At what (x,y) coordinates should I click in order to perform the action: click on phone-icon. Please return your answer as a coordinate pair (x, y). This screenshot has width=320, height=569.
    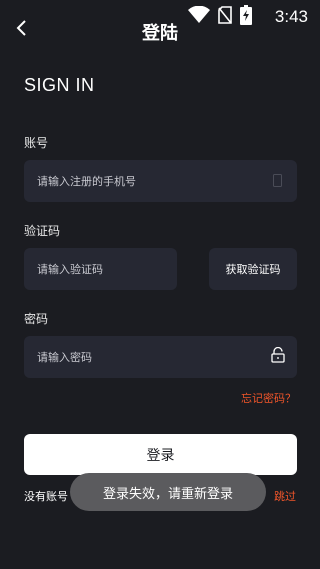
    Looking at the image, I should click on (277, 181).